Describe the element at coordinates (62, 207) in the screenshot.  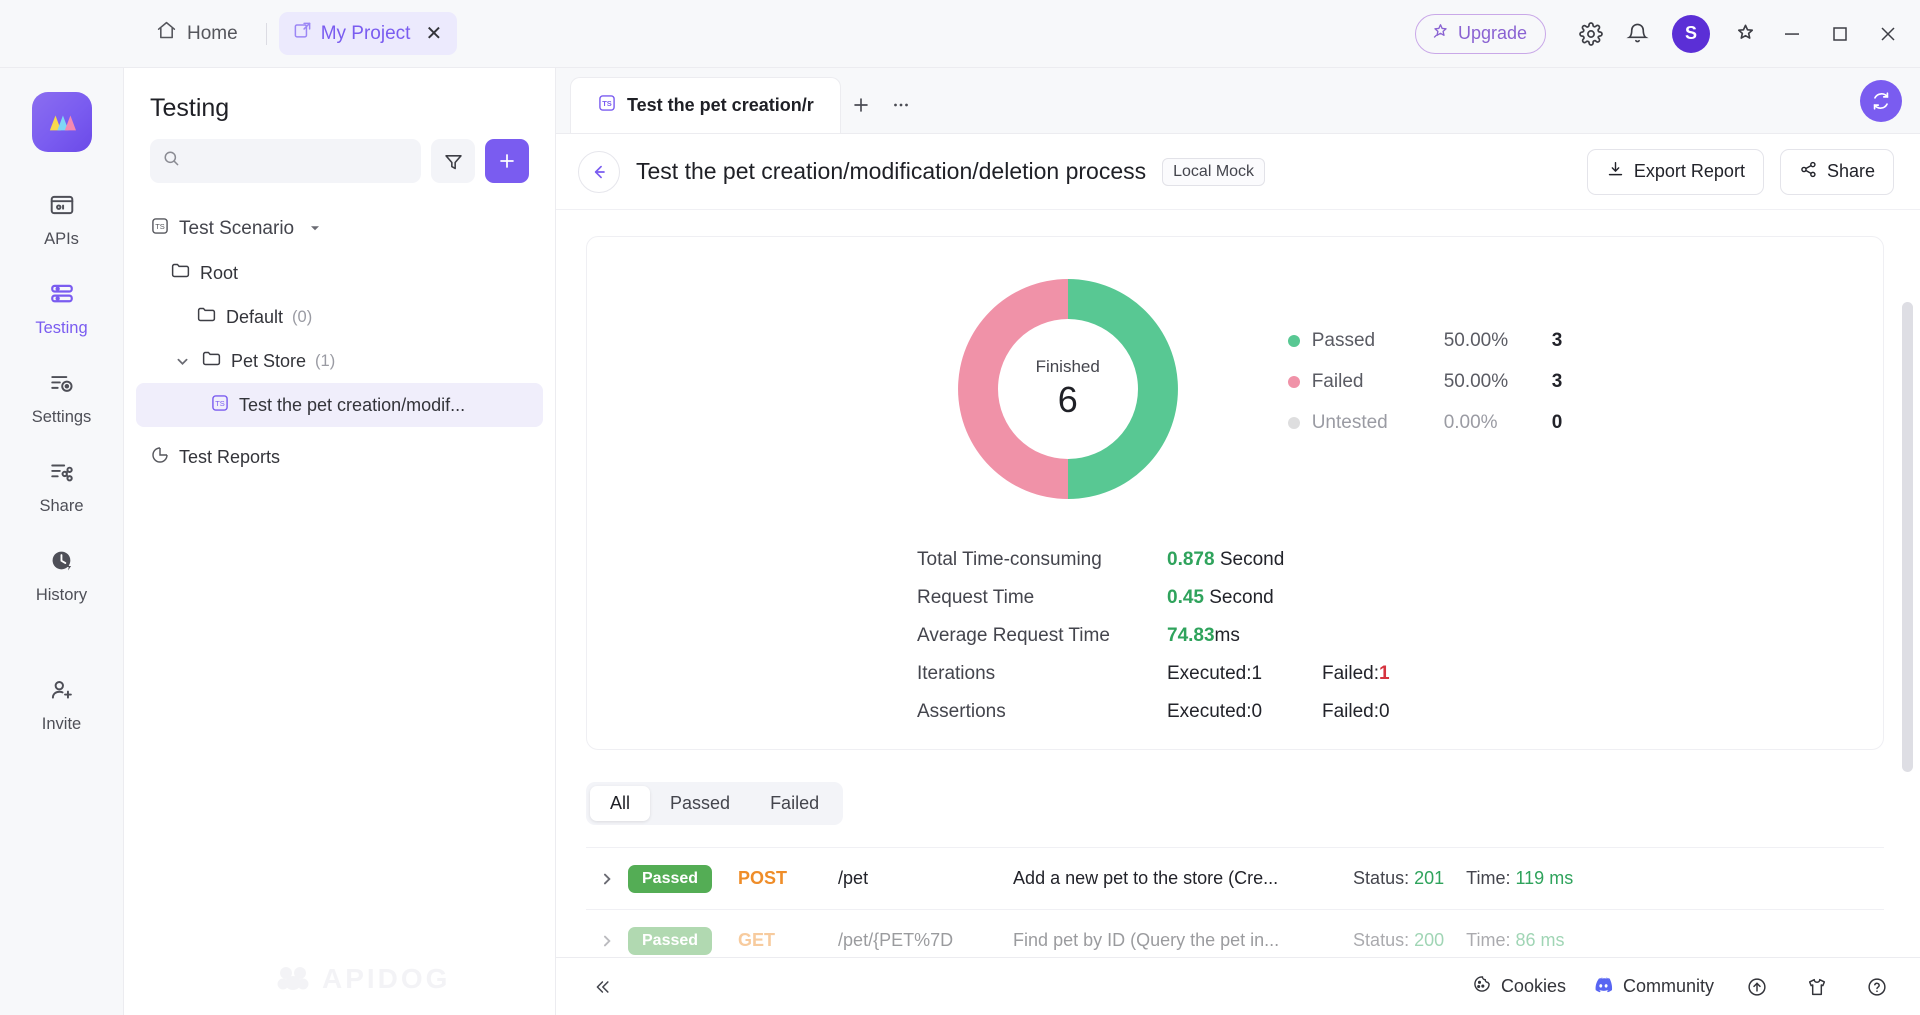
I see `apis-icon` at that location.